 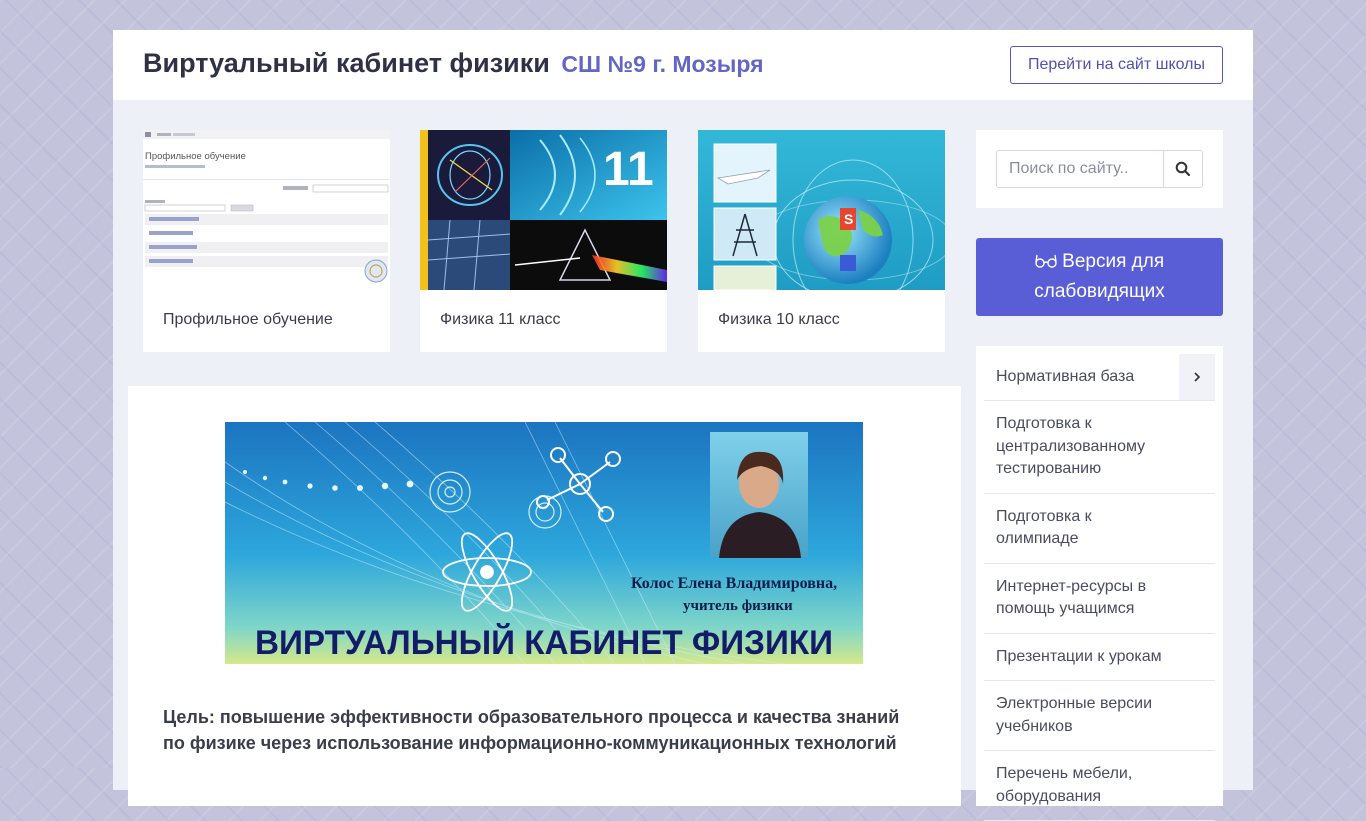 I want to click on menu-item-label: Подготовка к олимпиаде, so click(x=1044, y=528).